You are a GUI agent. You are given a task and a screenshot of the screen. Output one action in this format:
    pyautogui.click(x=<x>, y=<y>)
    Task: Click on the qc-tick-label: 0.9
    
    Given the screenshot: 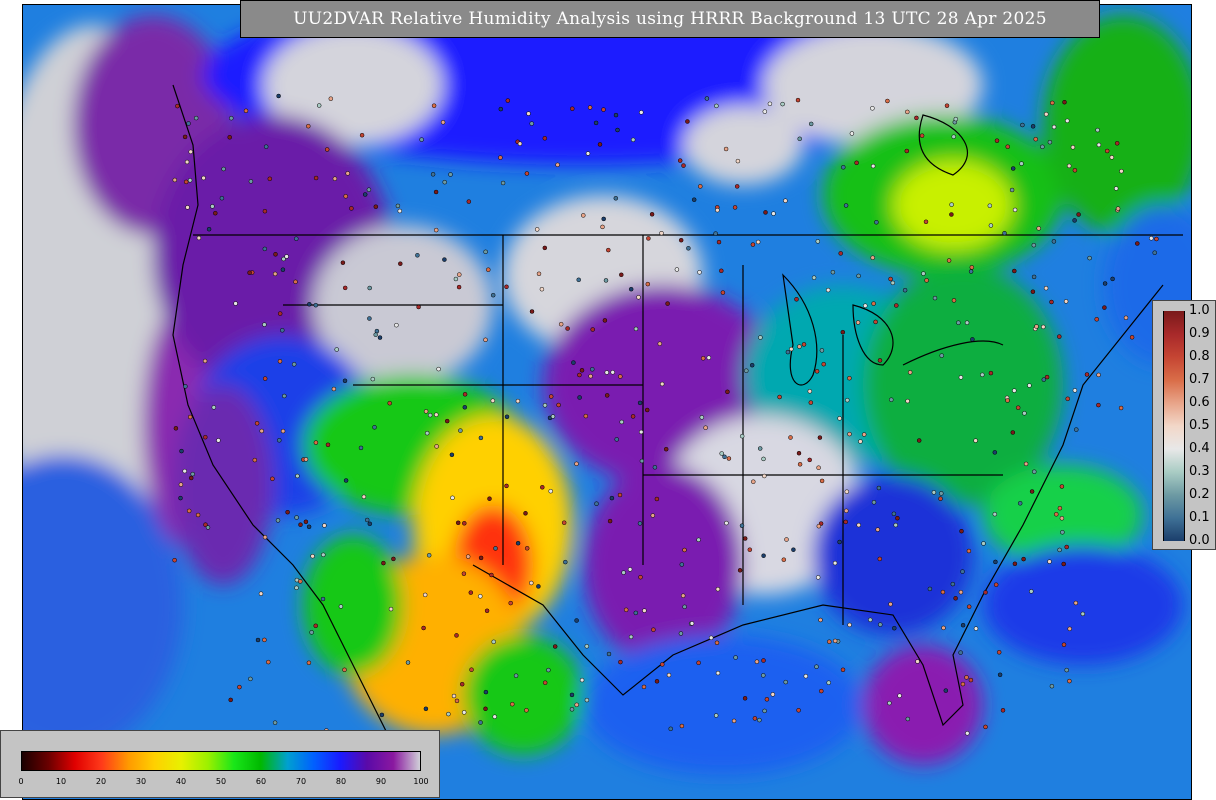 What is the action you would take?
    pyautogui.click(x=1199, y=333)
    